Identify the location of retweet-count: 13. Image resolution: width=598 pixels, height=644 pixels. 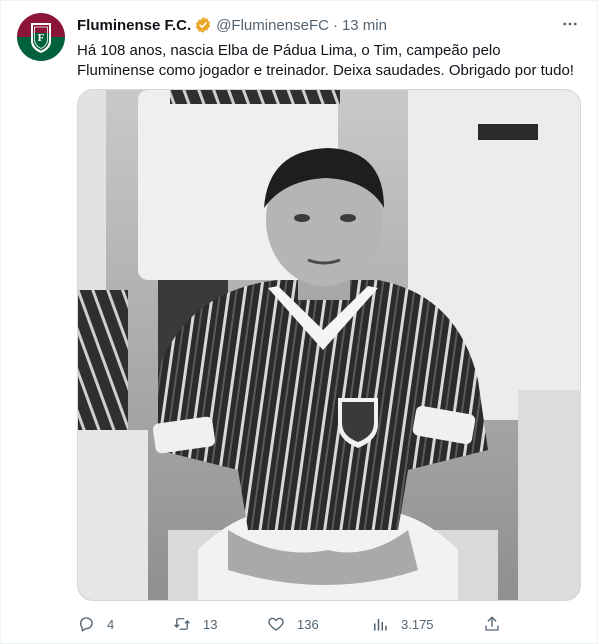
(210, 624).